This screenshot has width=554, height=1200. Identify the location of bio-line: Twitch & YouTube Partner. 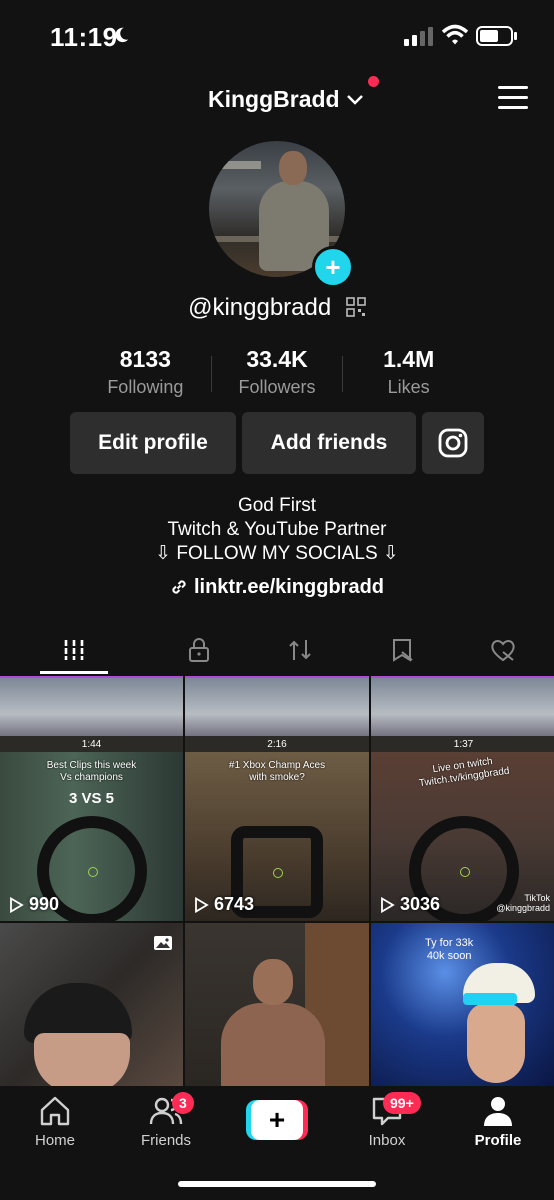
(277, 529).